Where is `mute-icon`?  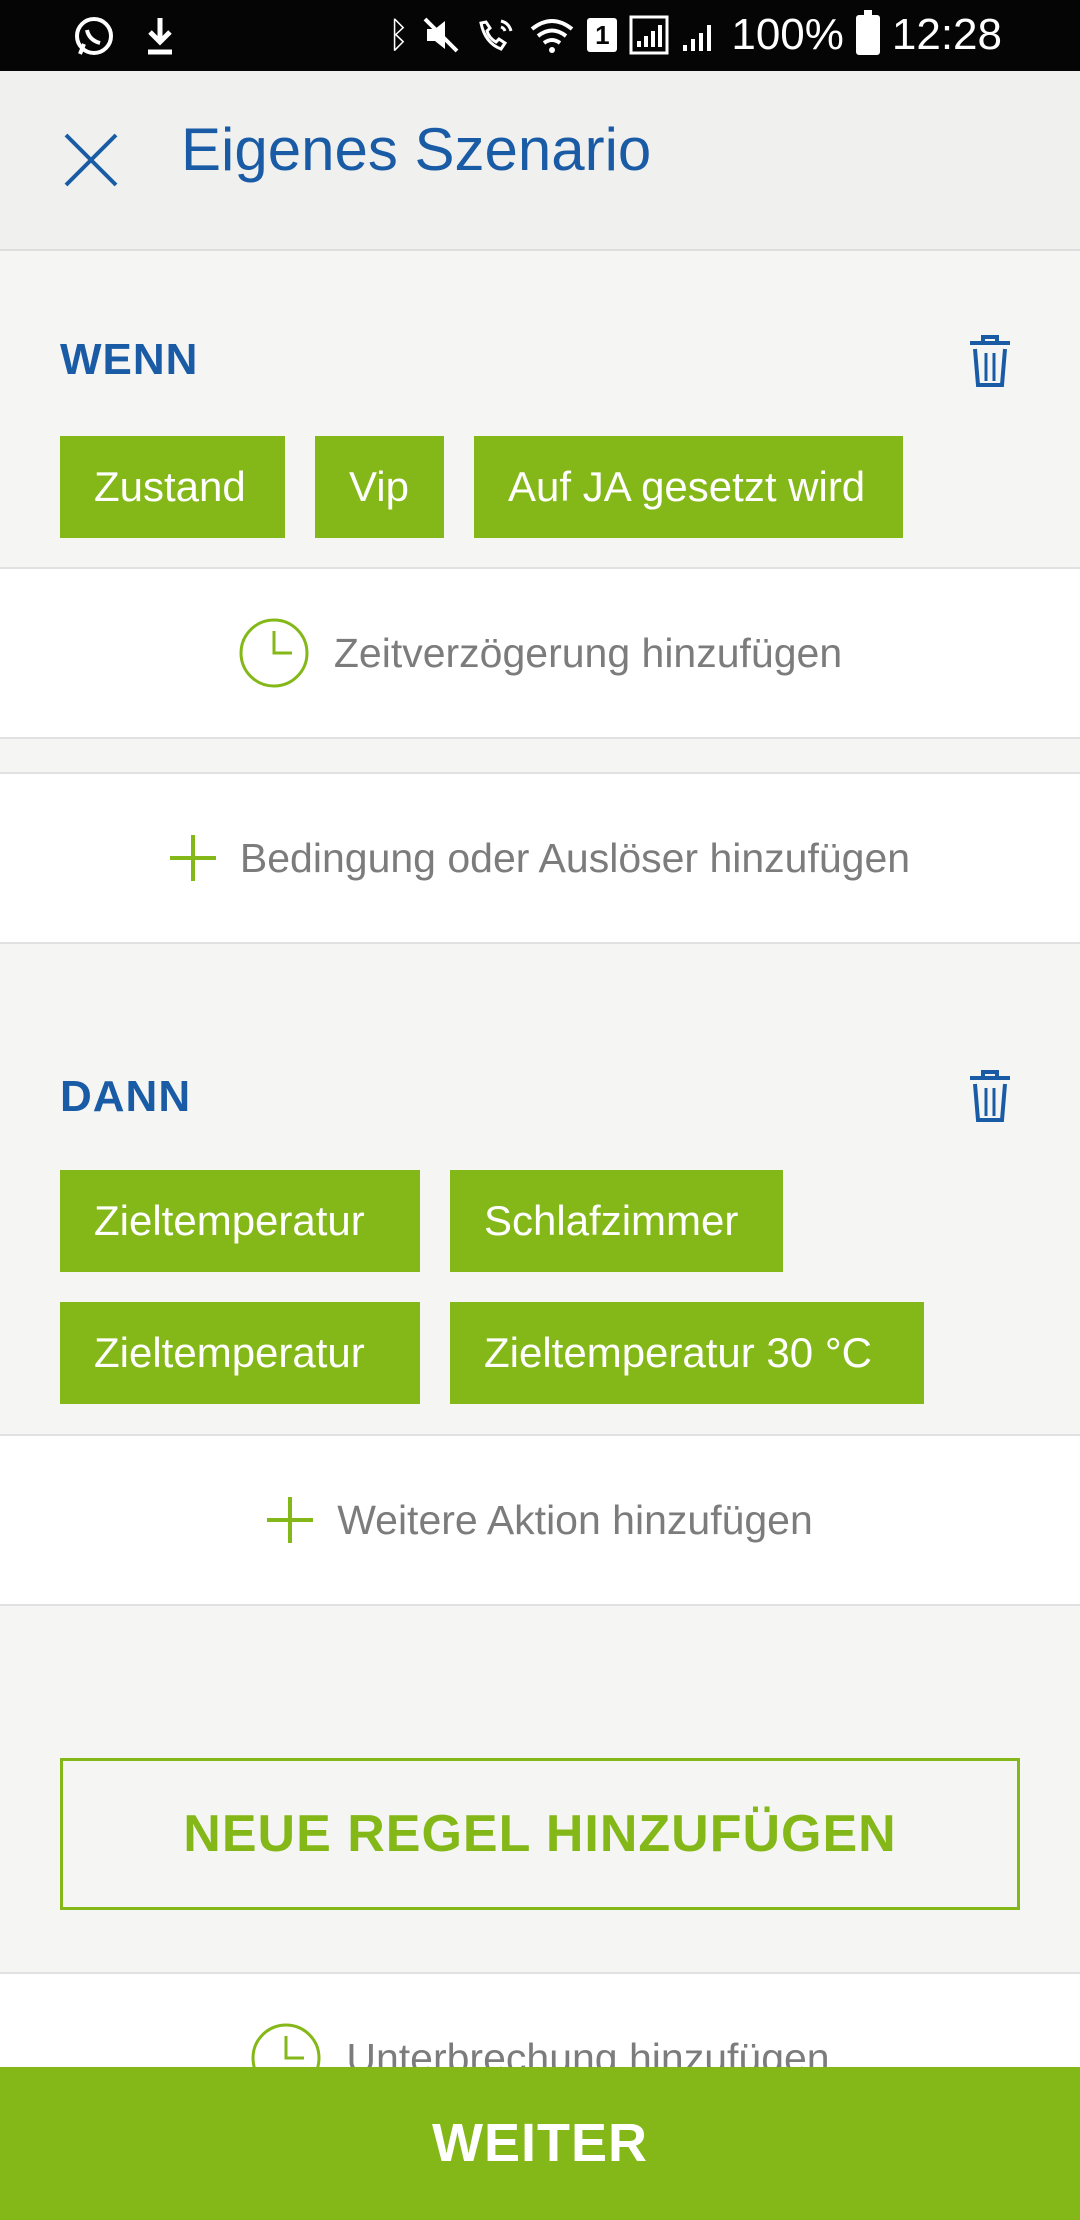
mute-icon is located at coordinates (441, 35).